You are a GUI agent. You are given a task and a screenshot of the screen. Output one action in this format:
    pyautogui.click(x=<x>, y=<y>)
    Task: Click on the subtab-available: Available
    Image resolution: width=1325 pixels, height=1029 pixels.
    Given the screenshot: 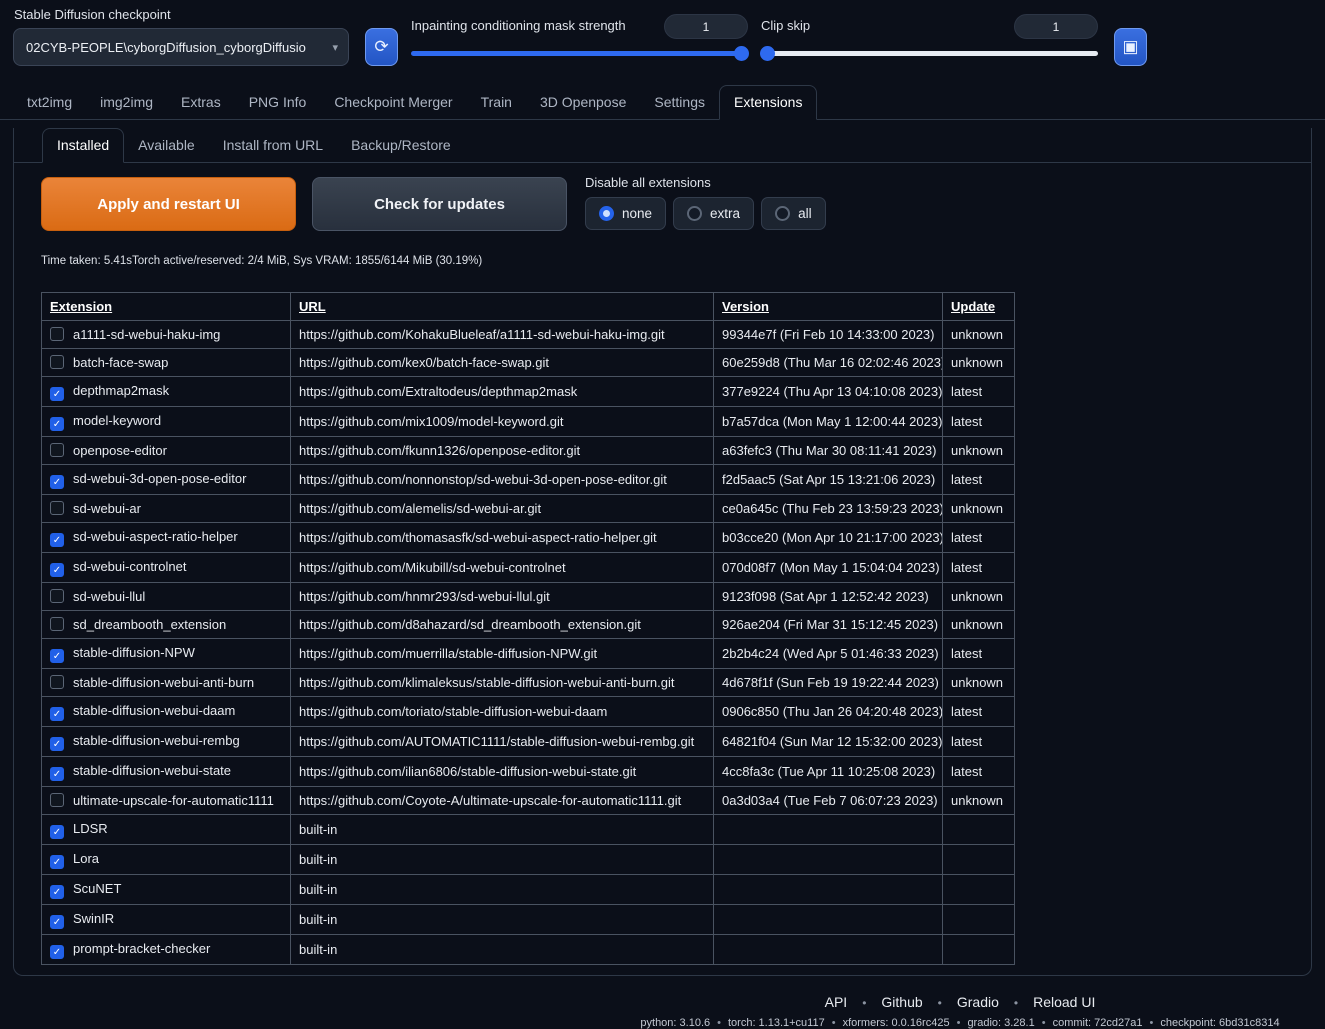 What is the action you would take?
    pyautogui.click(x=166, y=145)
    